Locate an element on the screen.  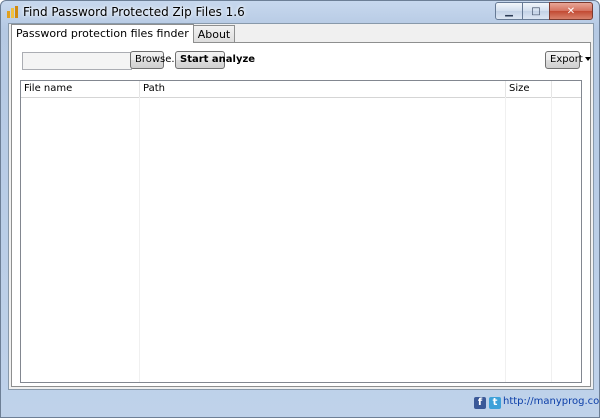
table-header: File name Path Size is located at coordinates (301, 89).